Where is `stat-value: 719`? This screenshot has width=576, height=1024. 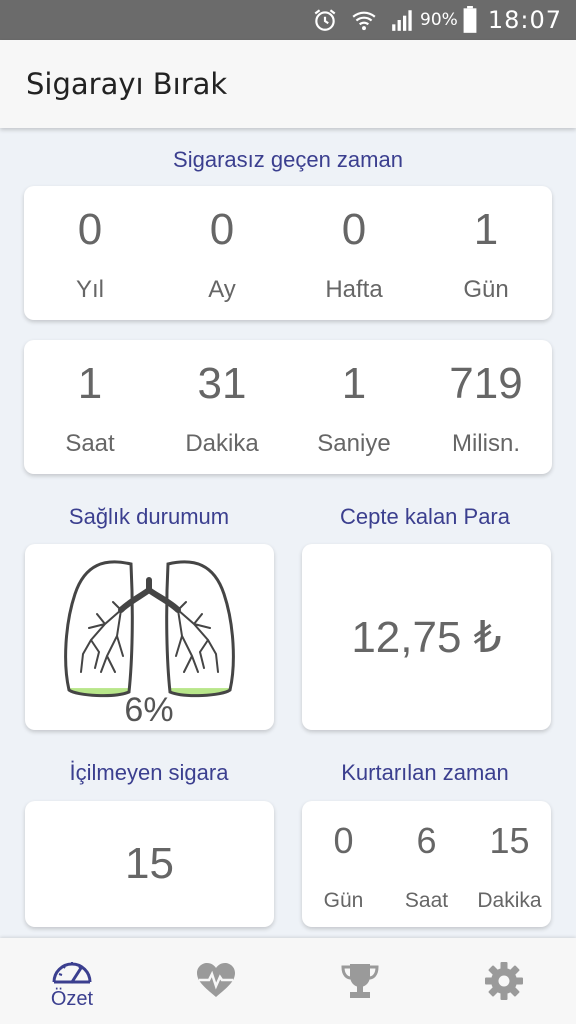 stat-value: 719 is located at coordinates (486, 383).